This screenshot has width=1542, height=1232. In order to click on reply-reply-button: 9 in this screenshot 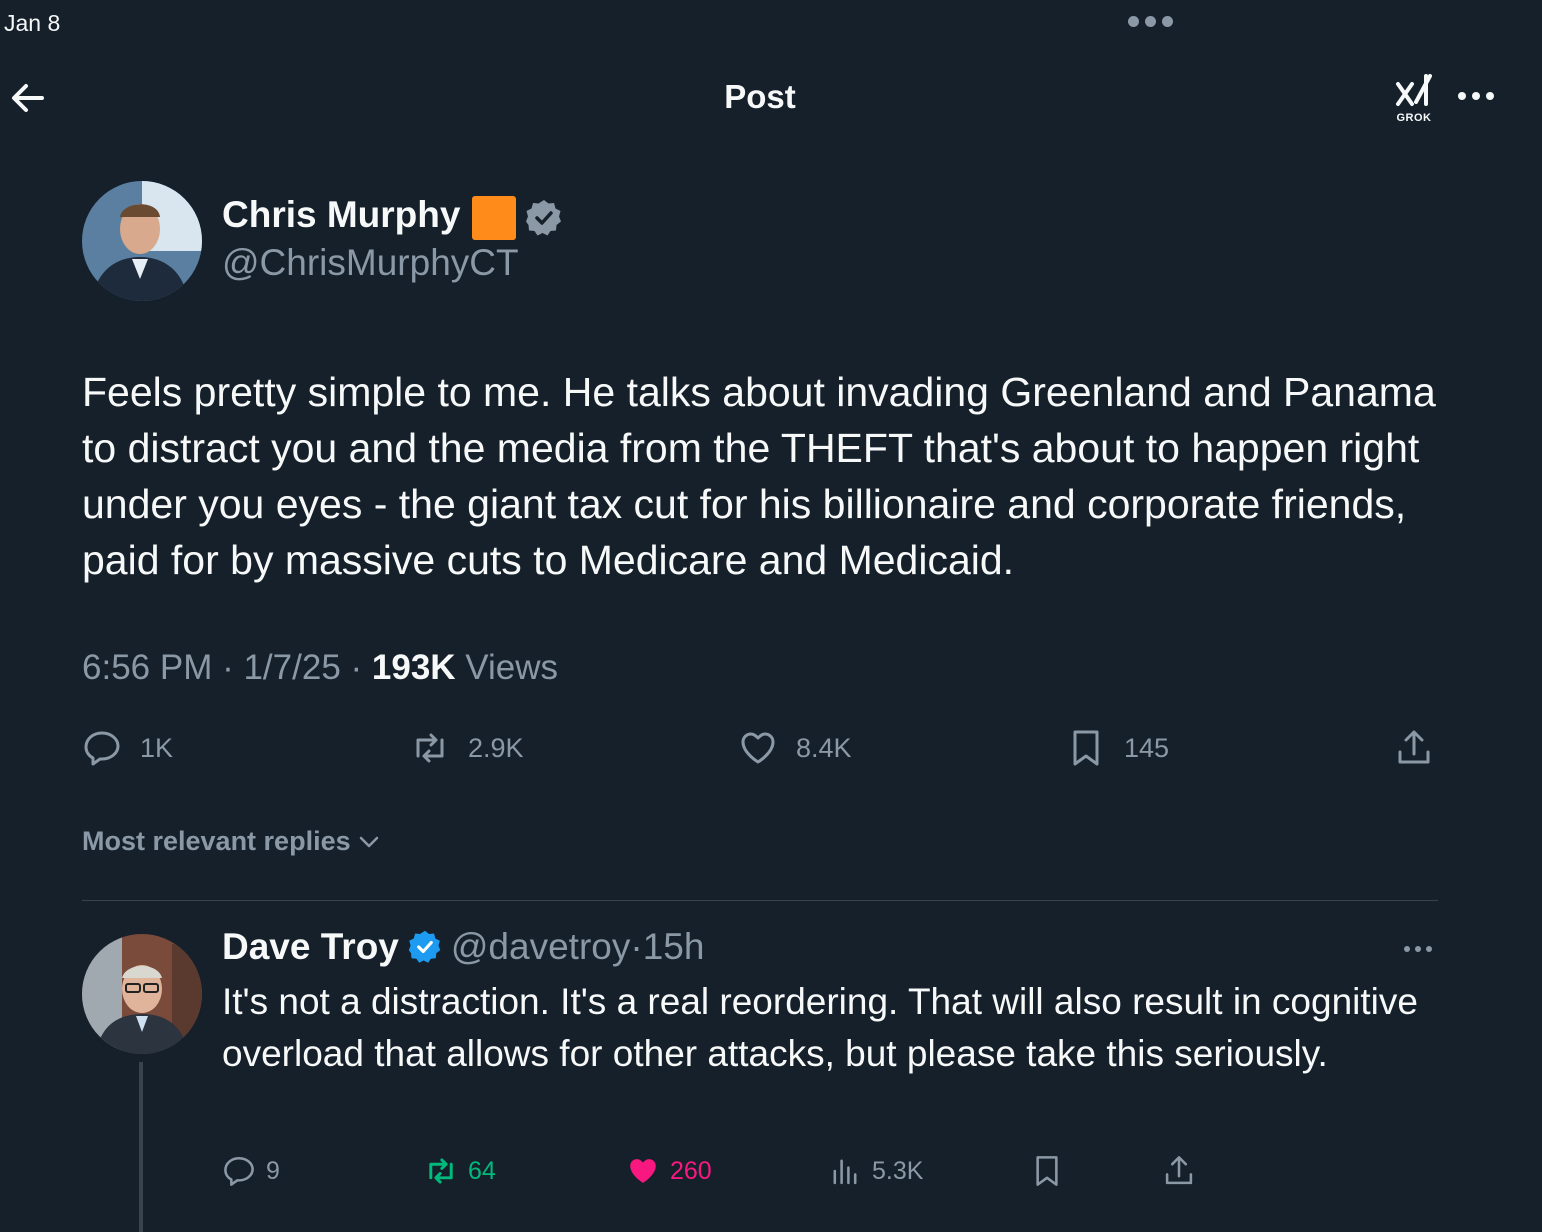, I will do `click(251, 1171)`.